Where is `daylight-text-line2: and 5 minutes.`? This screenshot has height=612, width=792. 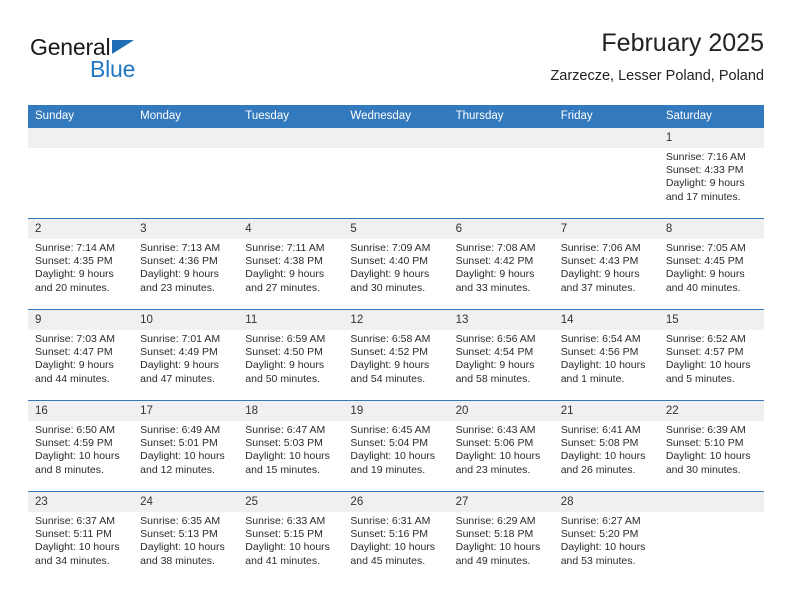
daylight-text-line2: and 5 minutes. is located at coordinates (700, 378).